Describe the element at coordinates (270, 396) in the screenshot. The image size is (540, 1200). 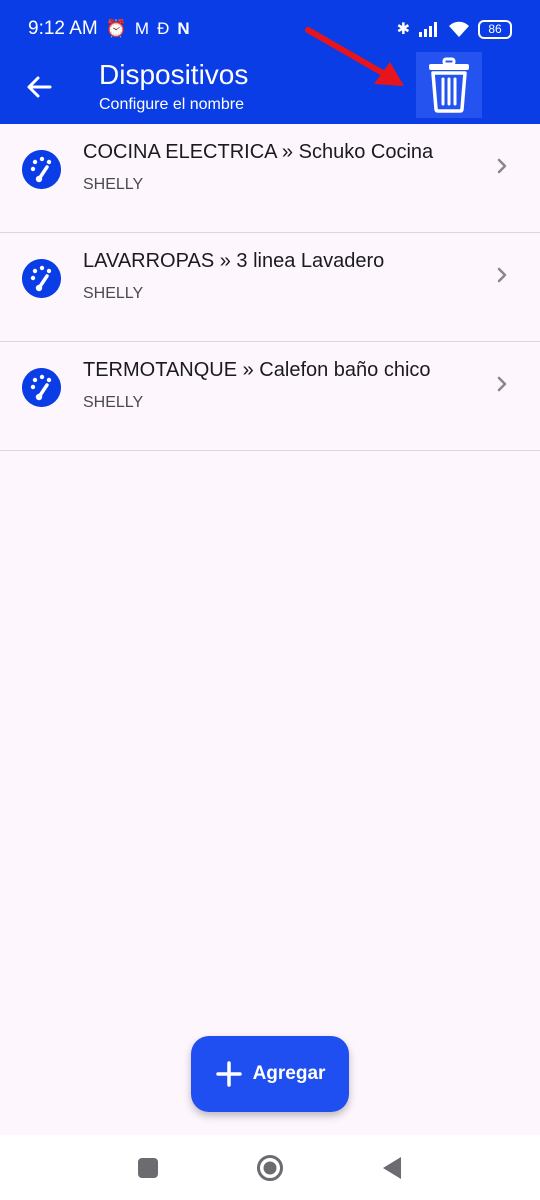
I see `device-row: TERMOTANQUE » Calefon baño chico SHELLY` at that location.